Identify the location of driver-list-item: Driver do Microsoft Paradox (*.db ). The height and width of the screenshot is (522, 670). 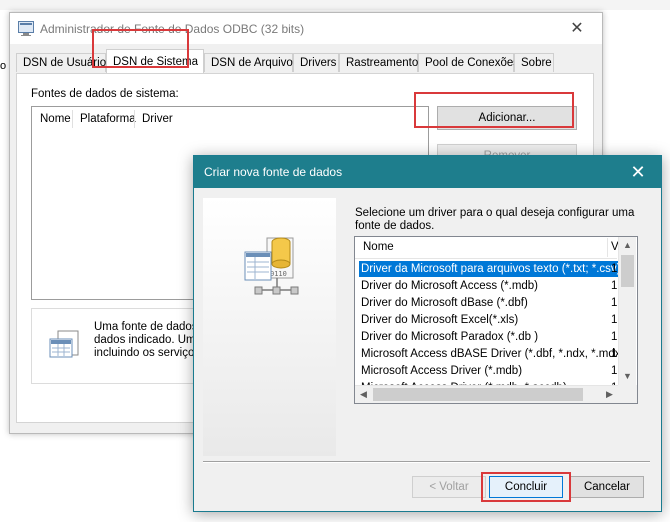
(449, 337).